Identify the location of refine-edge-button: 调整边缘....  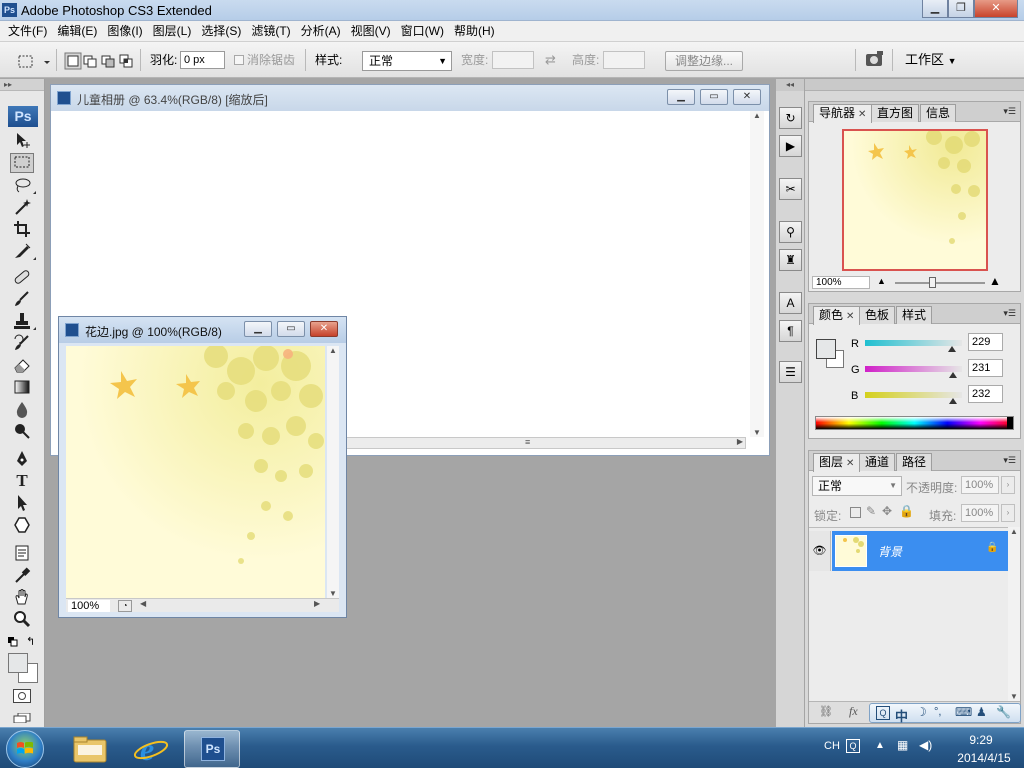
(704, 61).